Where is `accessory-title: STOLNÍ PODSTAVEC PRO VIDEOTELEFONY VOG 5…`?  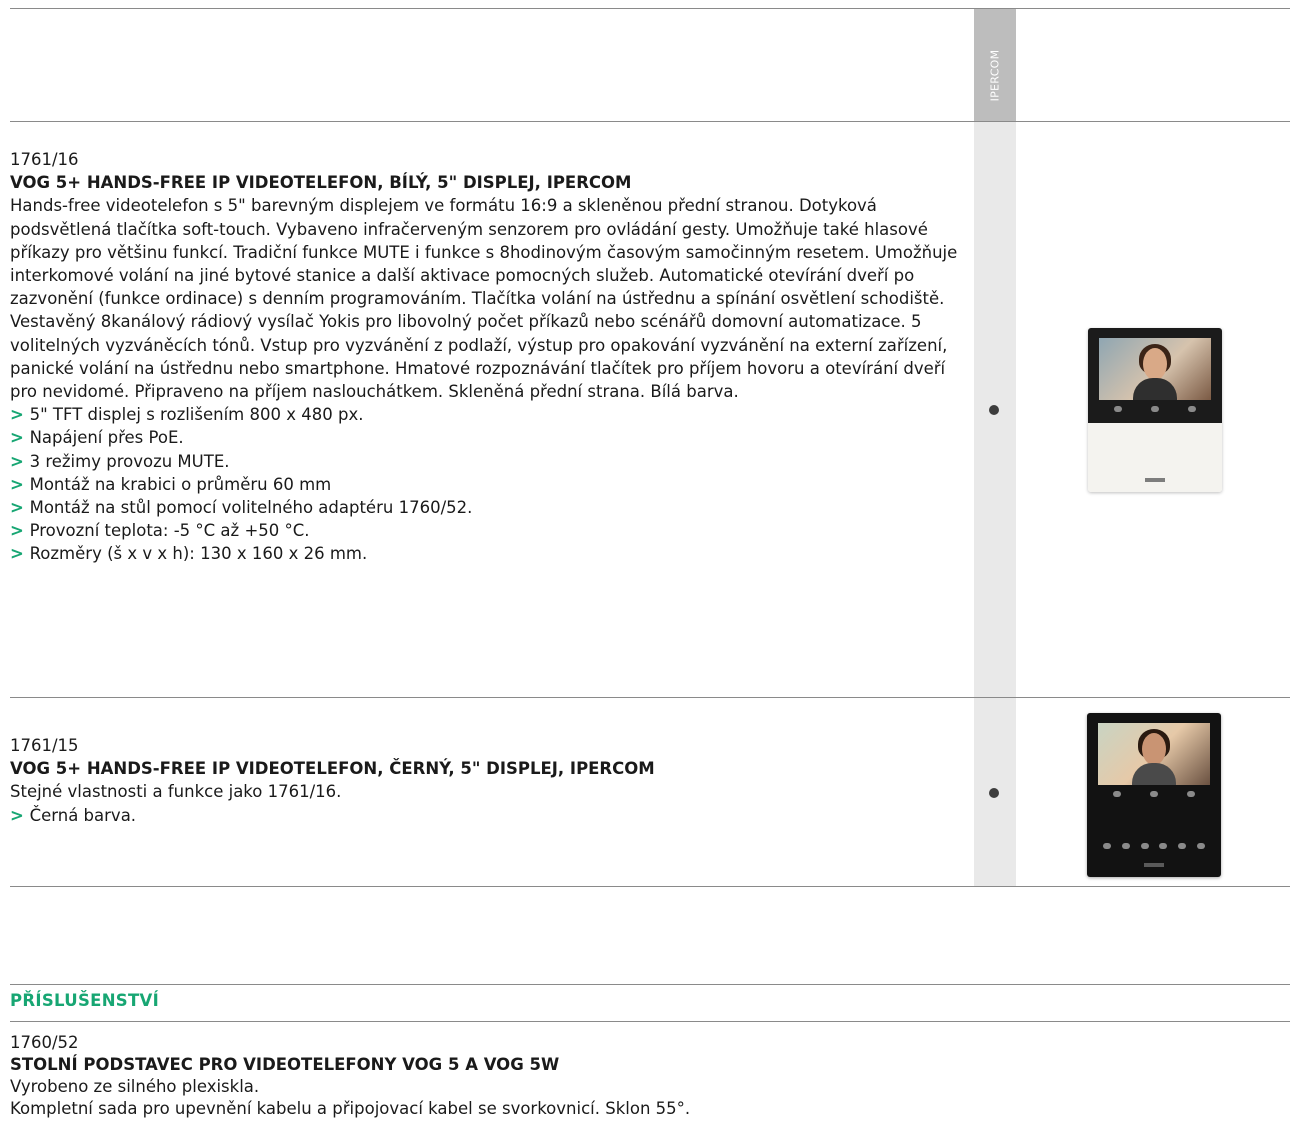
accessory-title: STOLNÍ PODSTAVEC PRO VIDEOTELEFONY VOG 5… is located at coordinates (285, 1064).